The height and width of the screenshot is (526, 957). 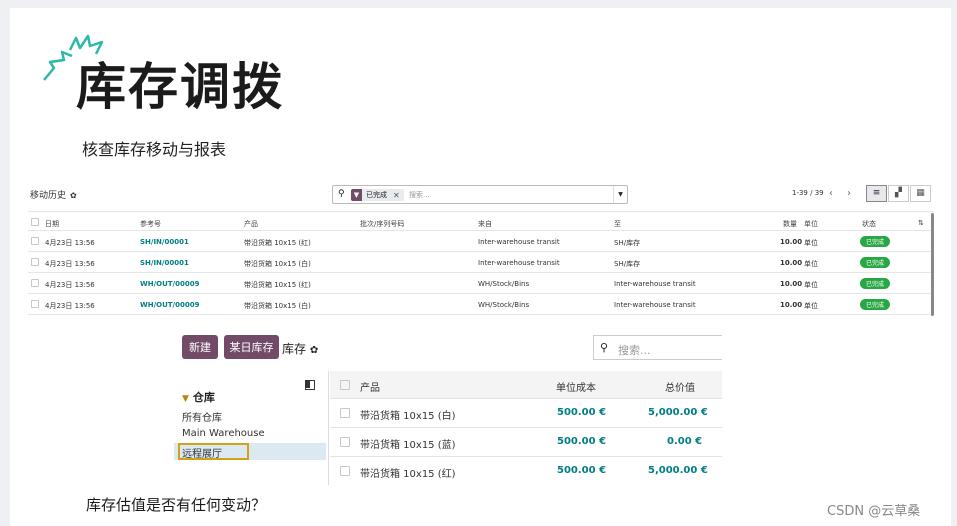 I want to click on slide-question: 库存估值是否有任何变动？, so click(x=176, y=505).